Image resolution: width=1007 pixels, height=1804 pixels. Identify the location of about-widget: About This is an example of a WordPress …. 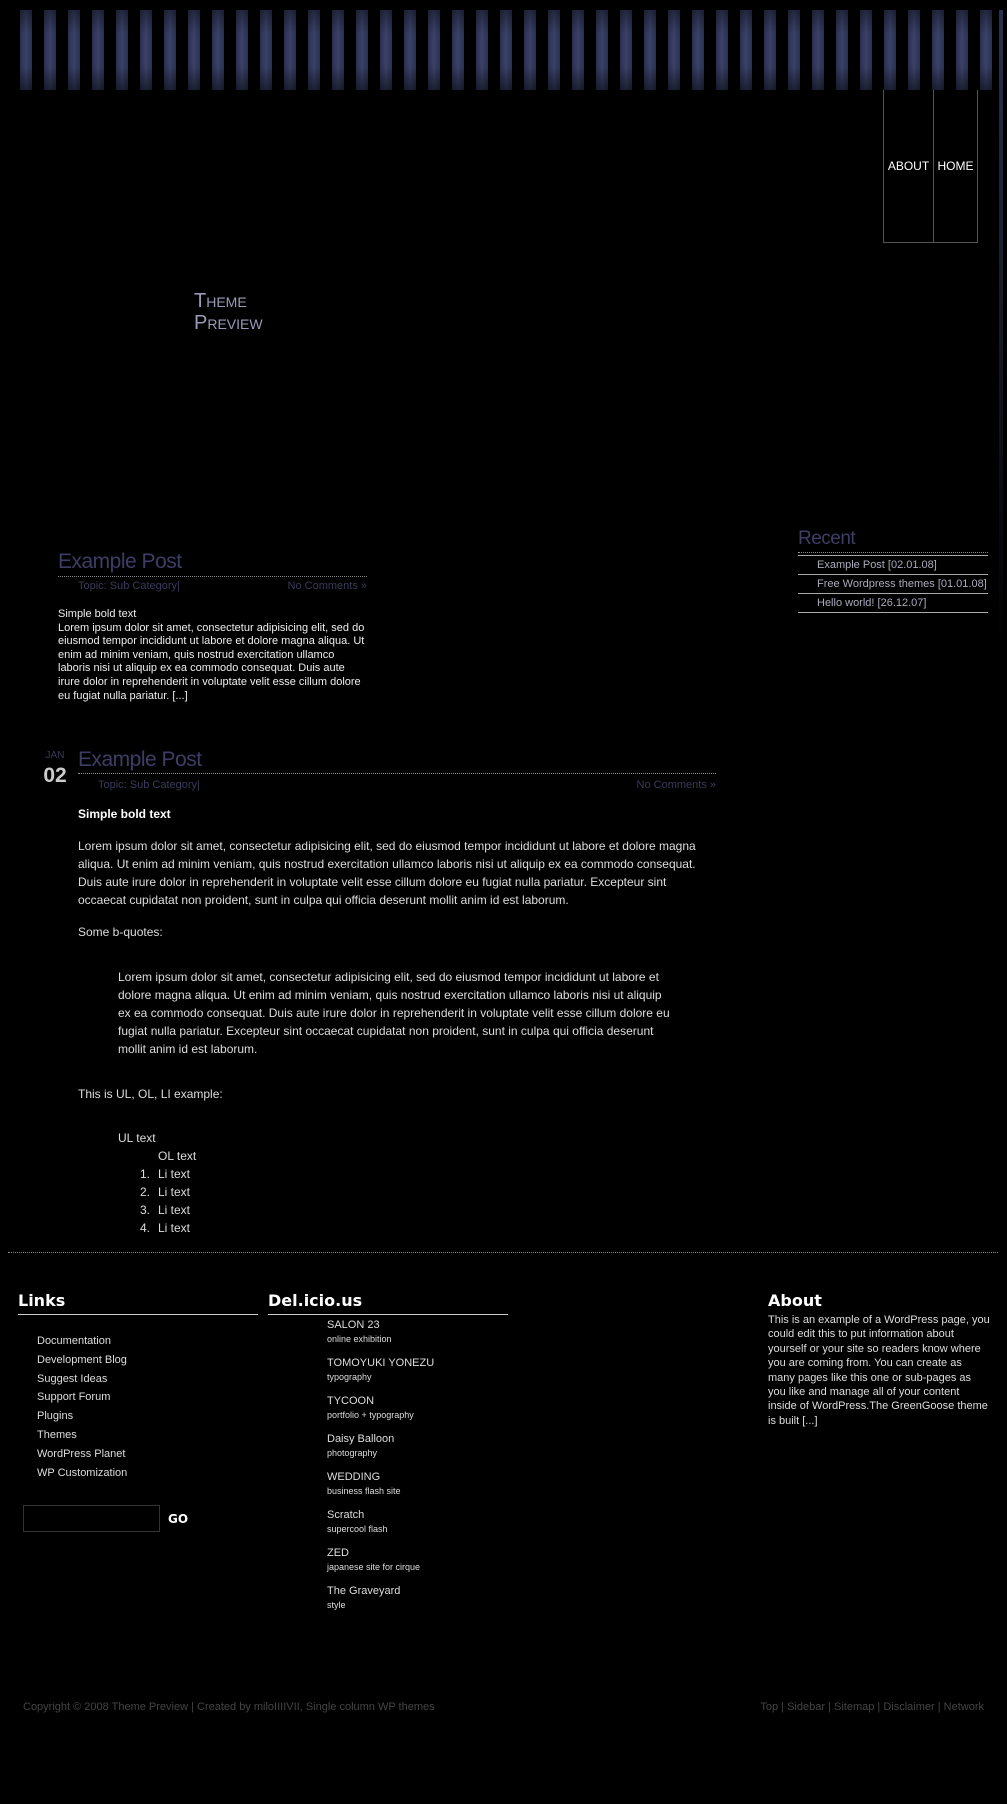
(879, 1359).